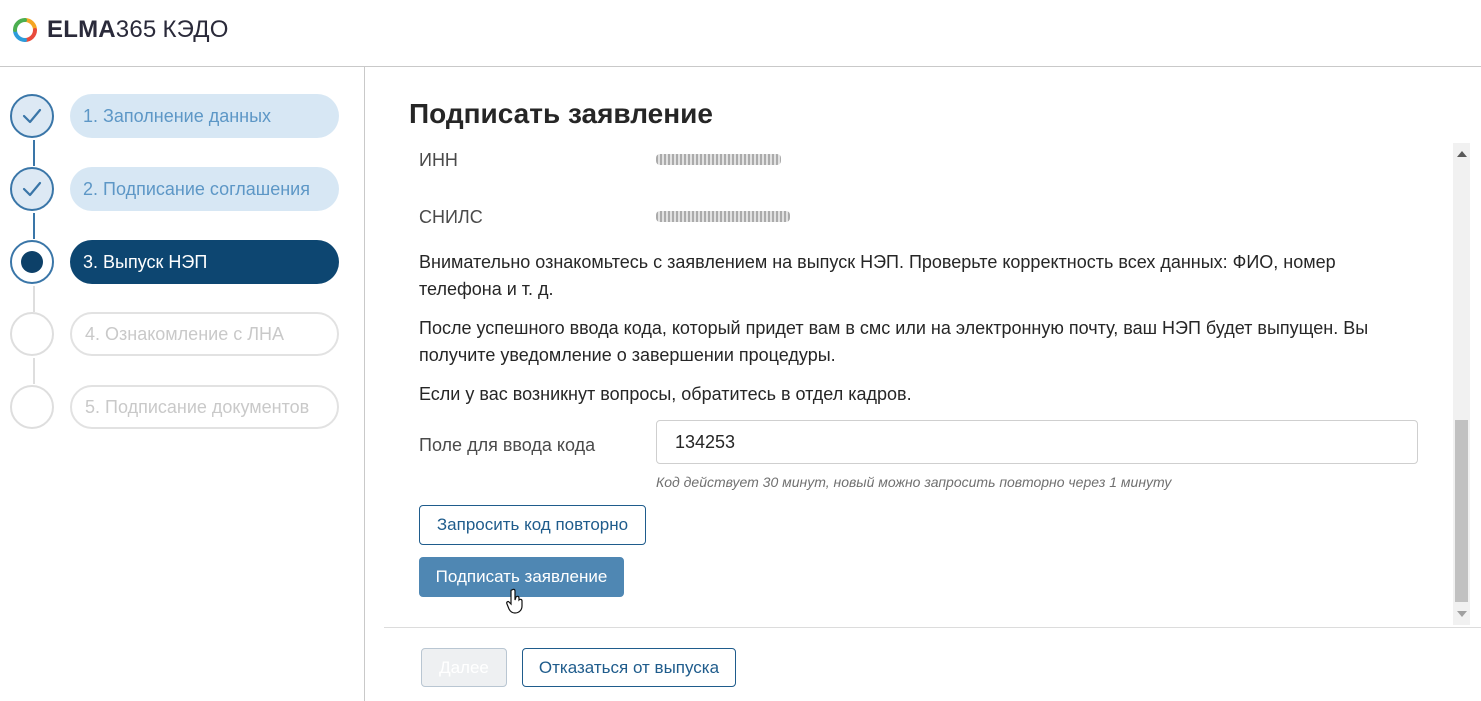 The image size is (1481, 701). What do you see at coordinates (195, 29) in the screenshot?
I see `product-name: КЭДО` at bounding box center [195, 29].